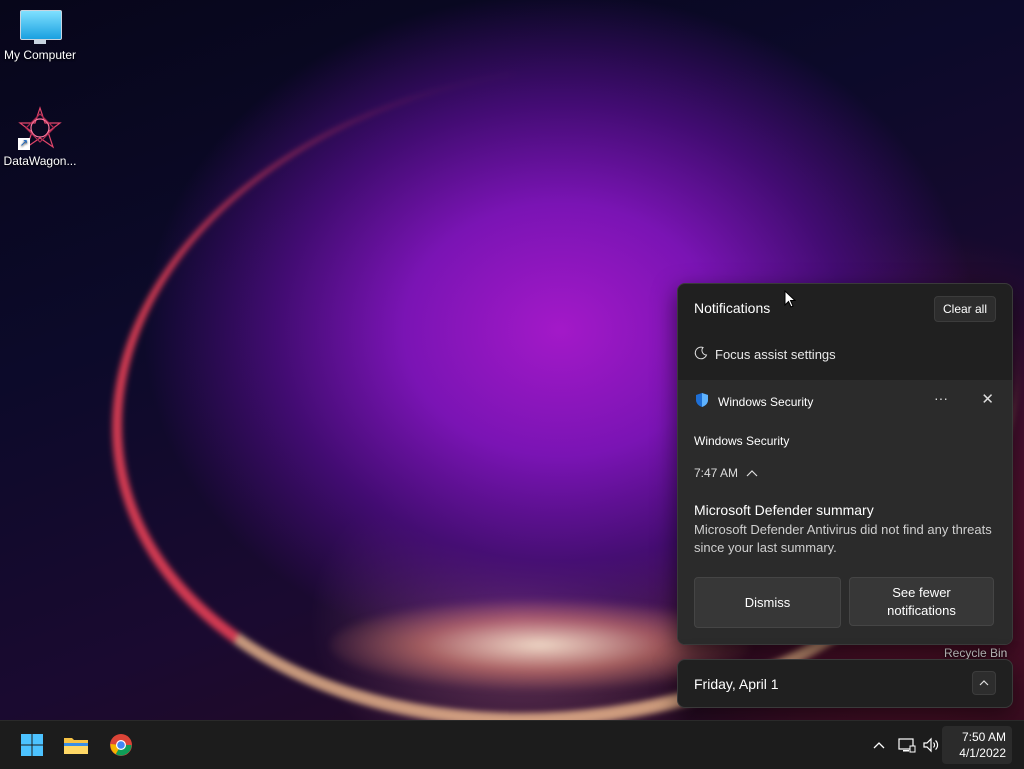 The height and width of the screenshot is (769, 1024). Describe the element at coordinates (41, 27) in the screenshot. I see `monitor-icon` at that location.